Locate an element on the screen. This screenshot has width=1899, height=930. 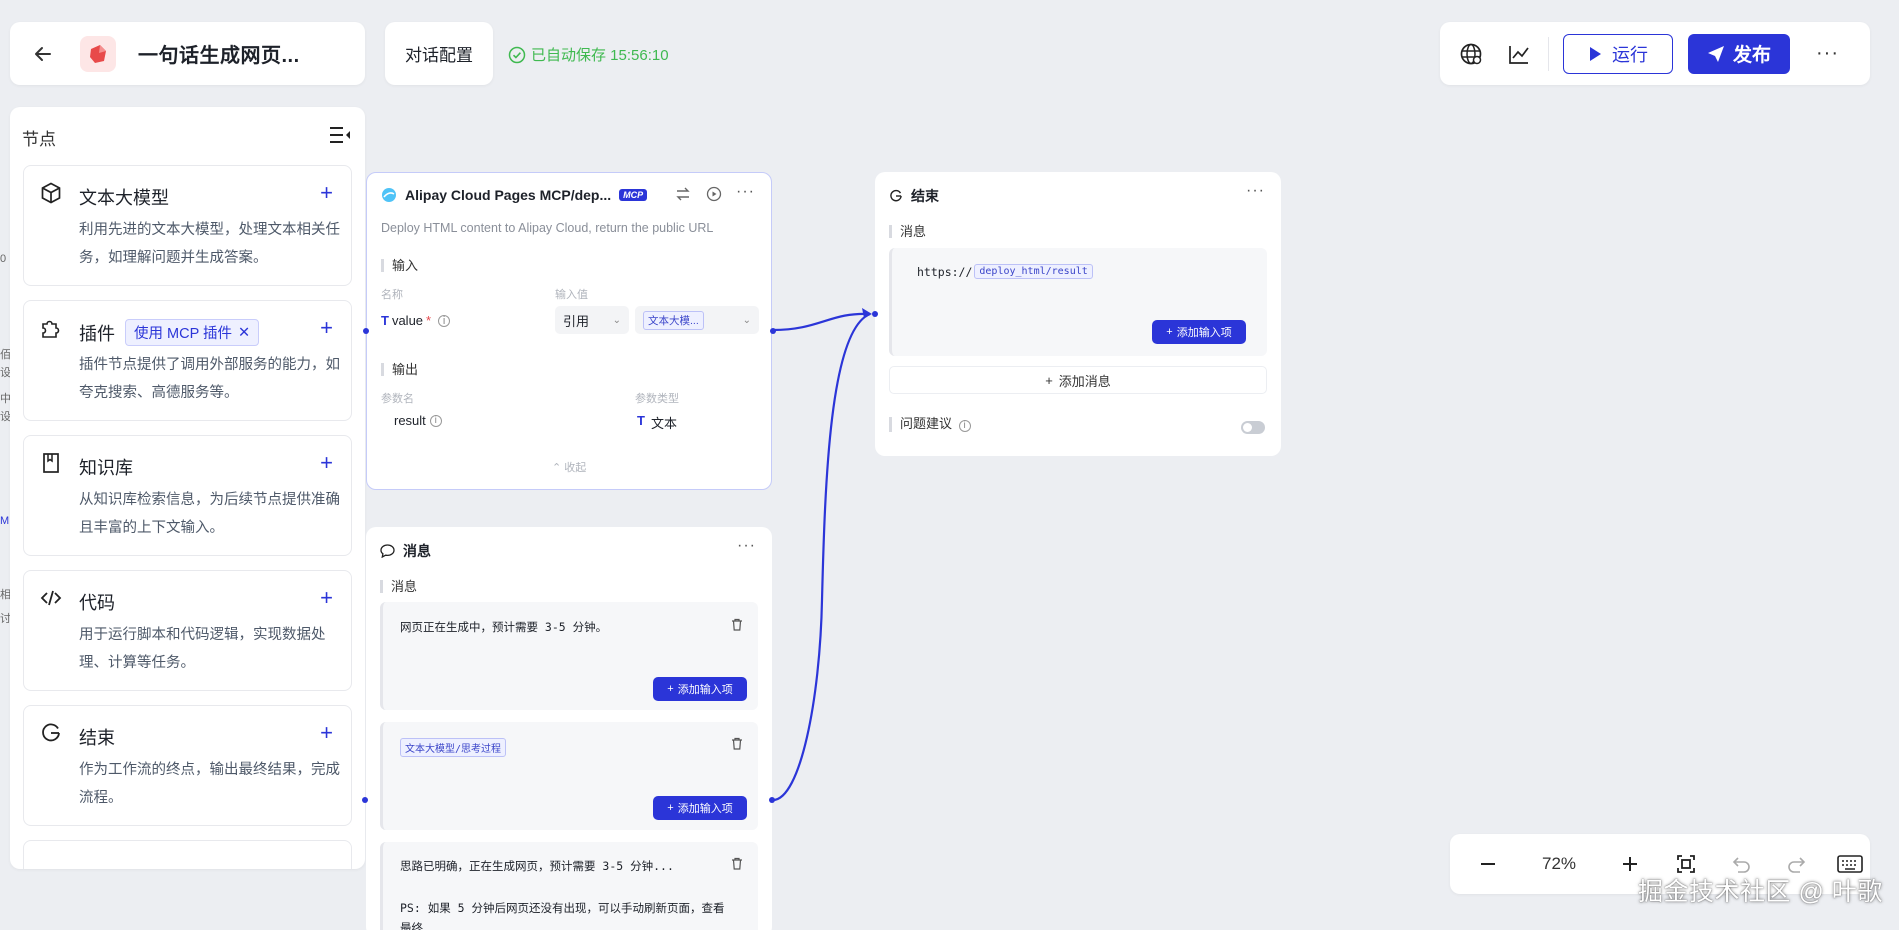
run-label: 运行 is located at coordinates (1630, 54).